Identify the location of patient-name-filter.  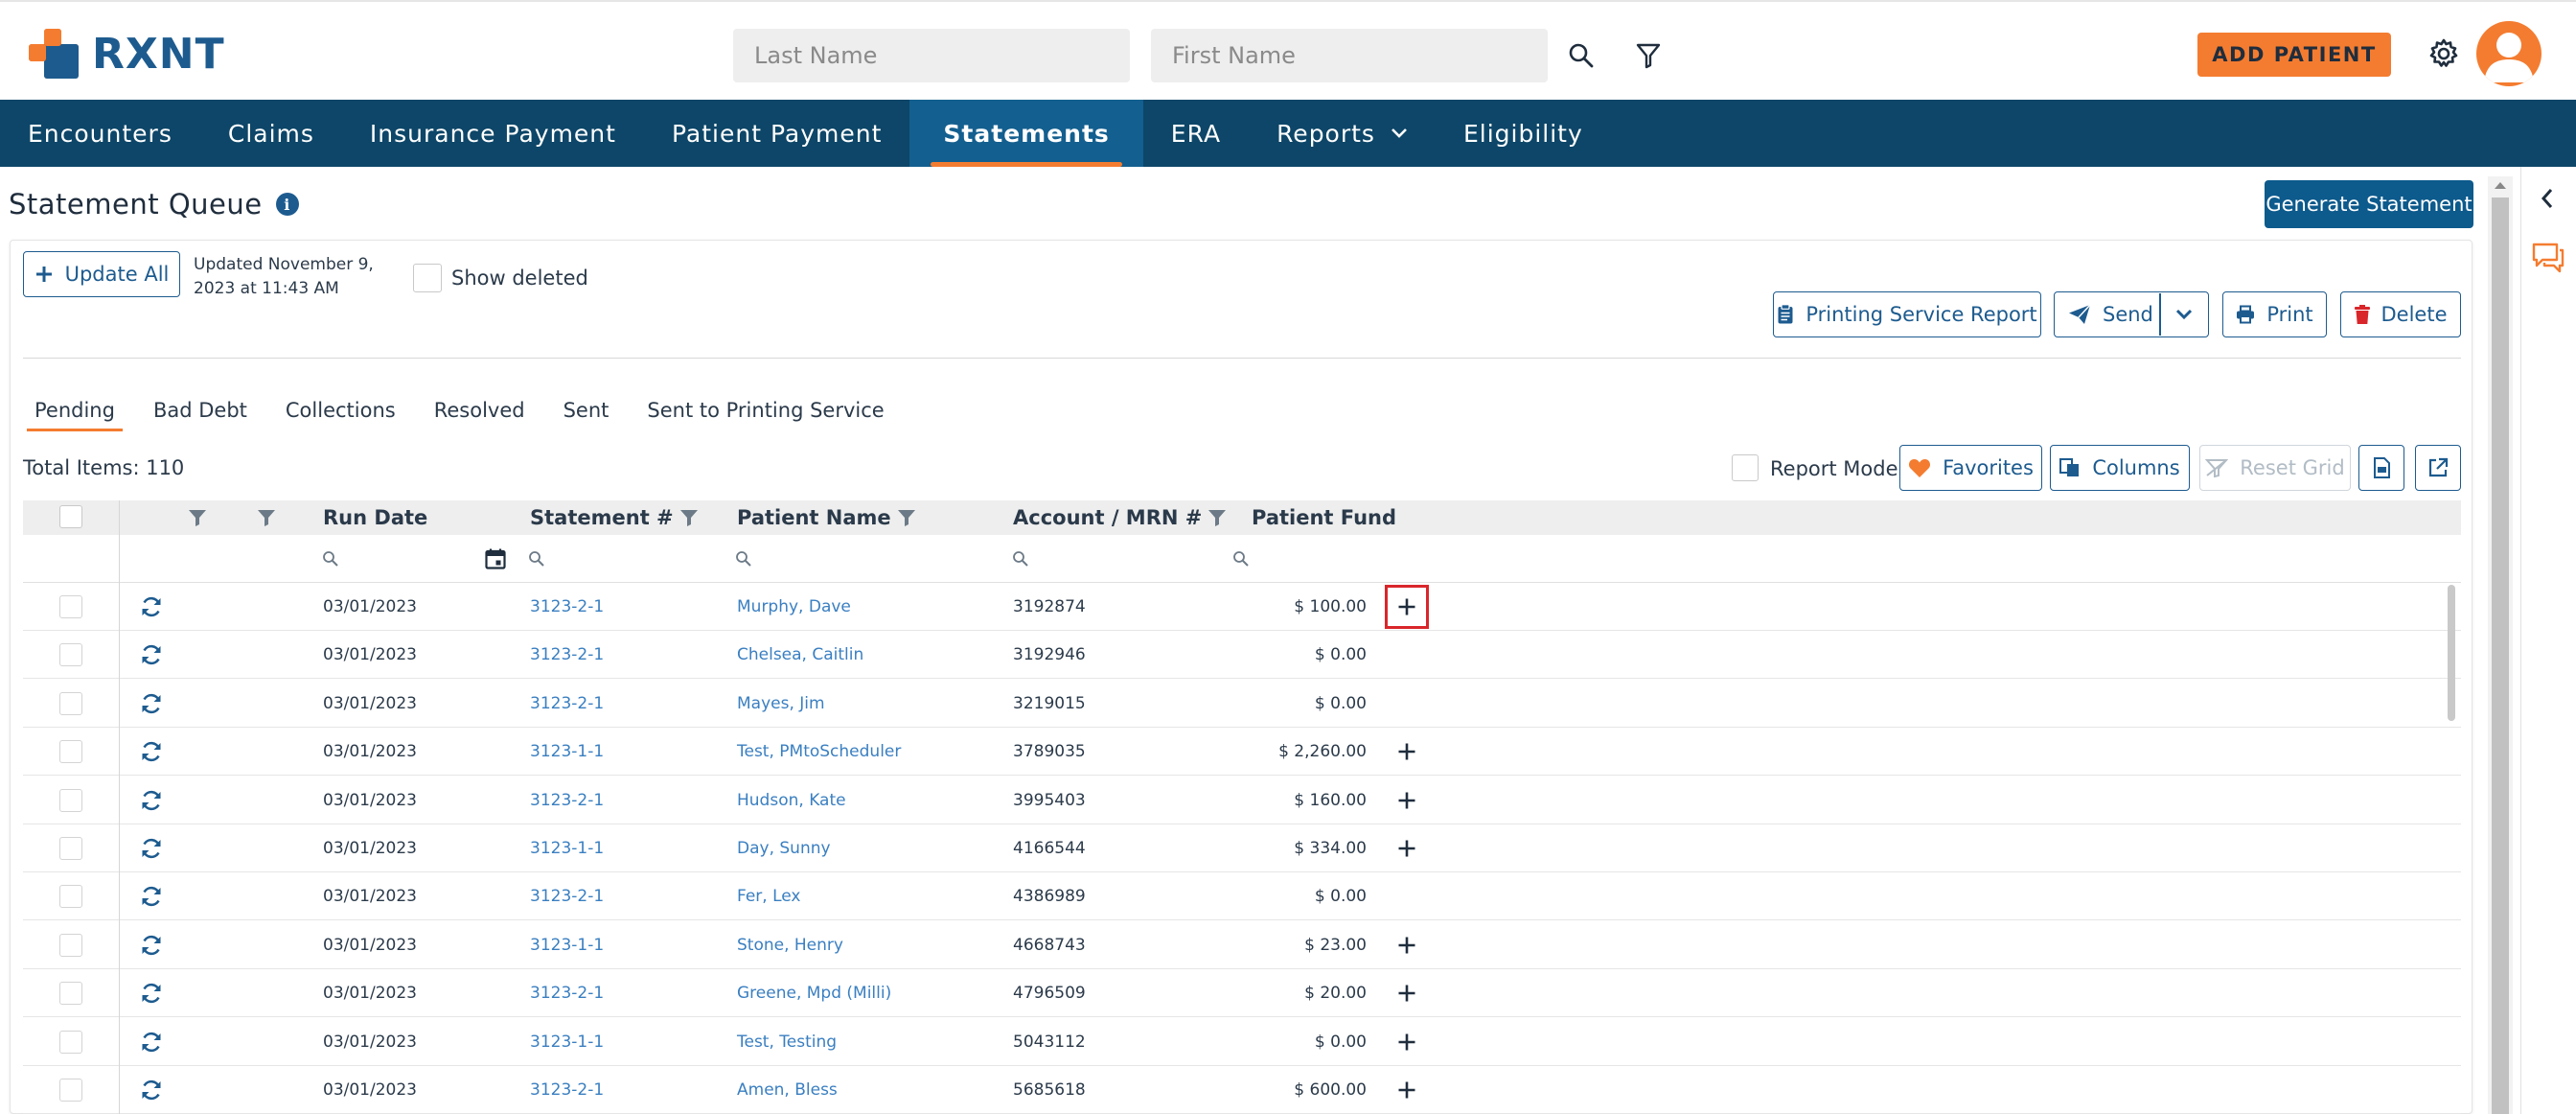
(743, 559).